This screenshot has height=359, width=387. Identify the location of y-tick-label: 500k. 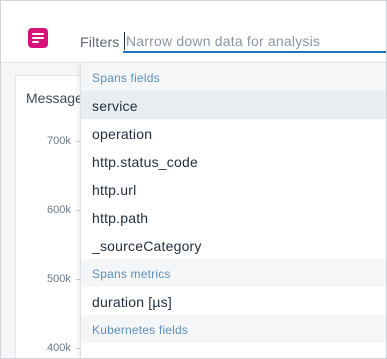
(59, 279).